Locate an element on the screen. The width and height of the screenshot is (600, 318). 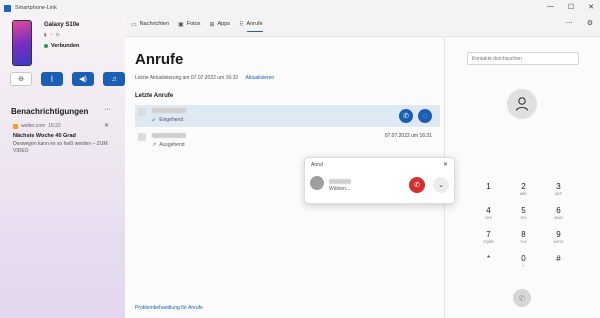
key-digit: 0 is located at coordinates (523, 258).